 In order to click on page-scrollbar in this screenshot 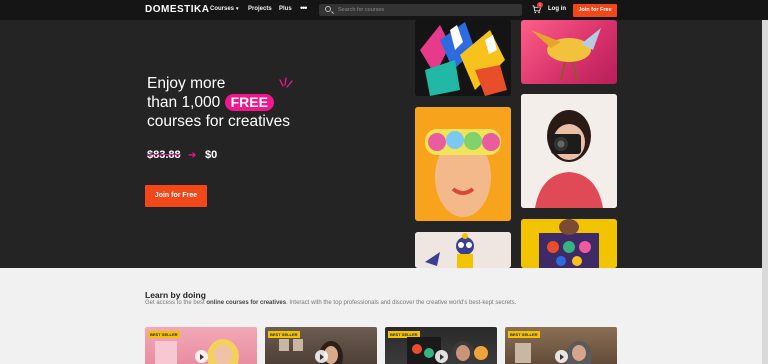, I will do `click(765, 192)`.